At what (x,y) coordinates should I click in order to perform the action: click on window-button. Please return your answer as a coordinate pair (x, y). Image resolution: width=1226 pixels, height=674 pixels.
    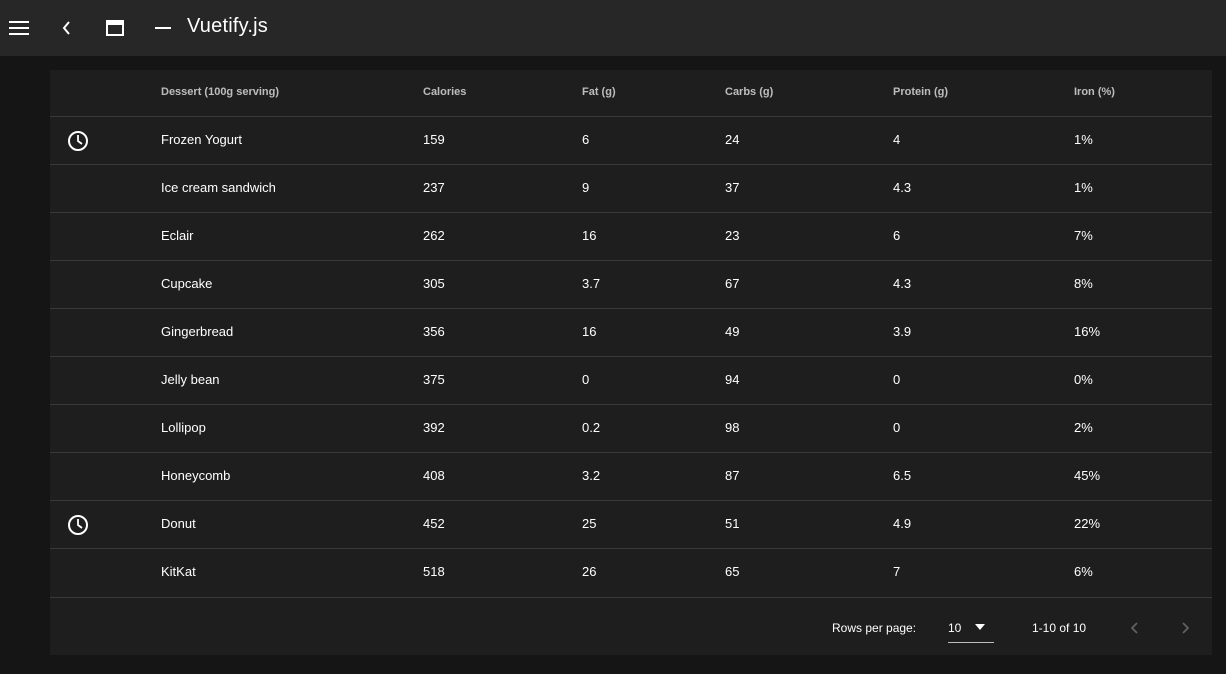
    Looking at the image, I should click on (115, 28).